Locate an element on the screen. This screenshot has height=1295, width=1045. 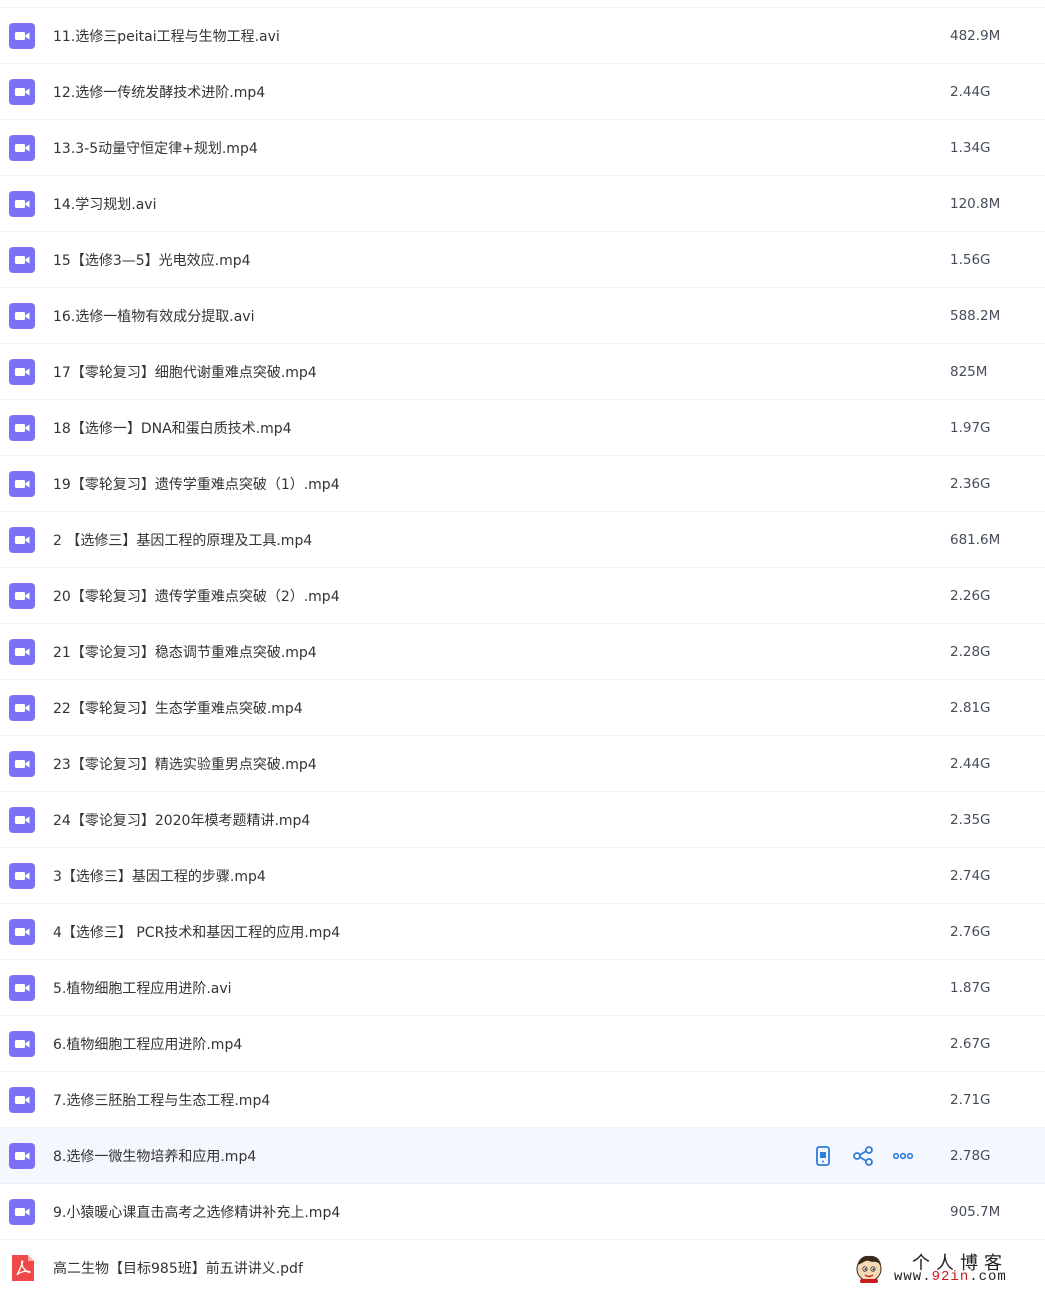
file-row: 3【选修三】基因工程的步骤.mp4 2.74G is located at coordinates (522, 875).